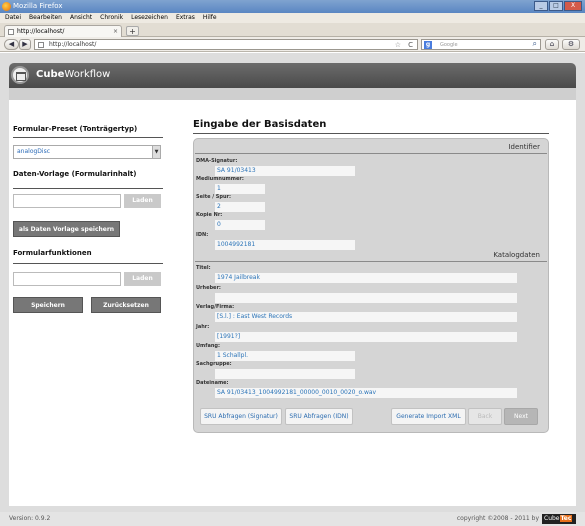  I want to click on sachgruppe-field, so click(285, 374).